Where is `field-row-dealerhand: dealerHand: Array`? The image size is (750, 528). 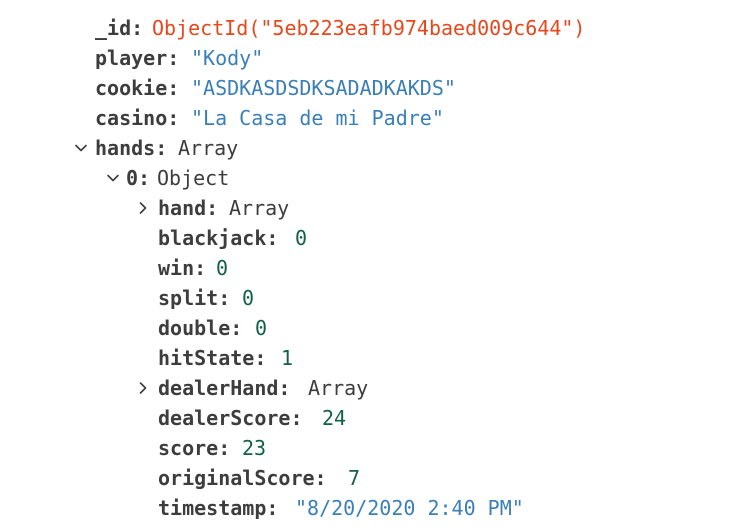 field-row-dealerhand: dealerHand: Array is located at coordinates (375, 388).